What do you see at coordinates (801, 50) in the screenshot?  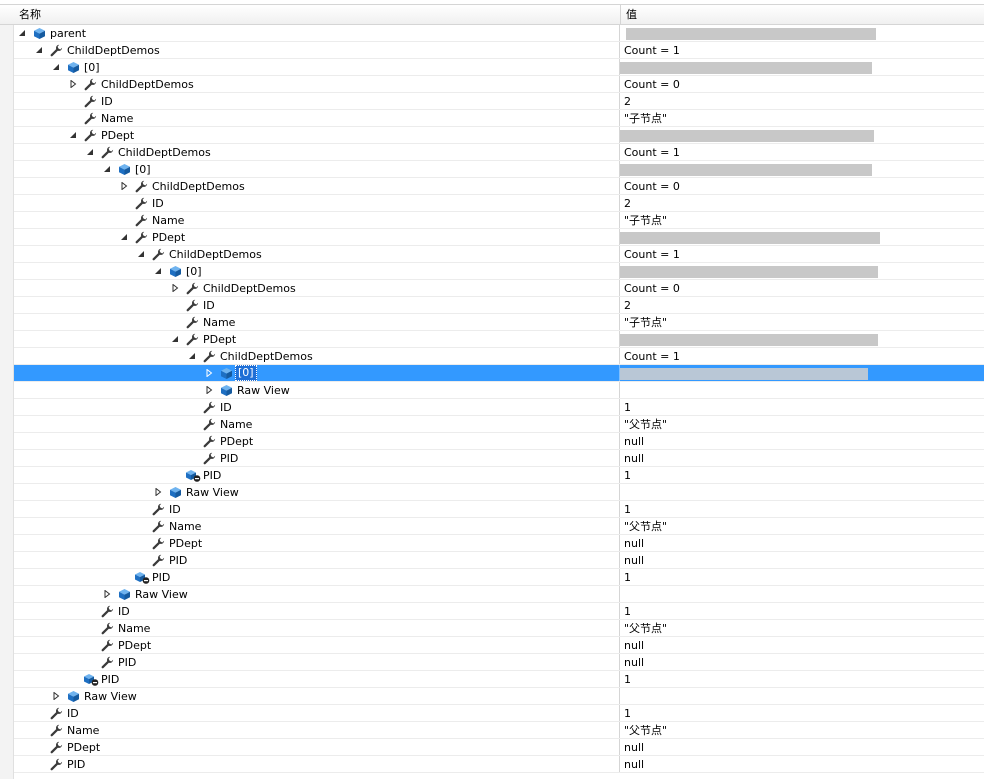 I see `row-value-cell: Count = 1` at bounding box center [801, 50].